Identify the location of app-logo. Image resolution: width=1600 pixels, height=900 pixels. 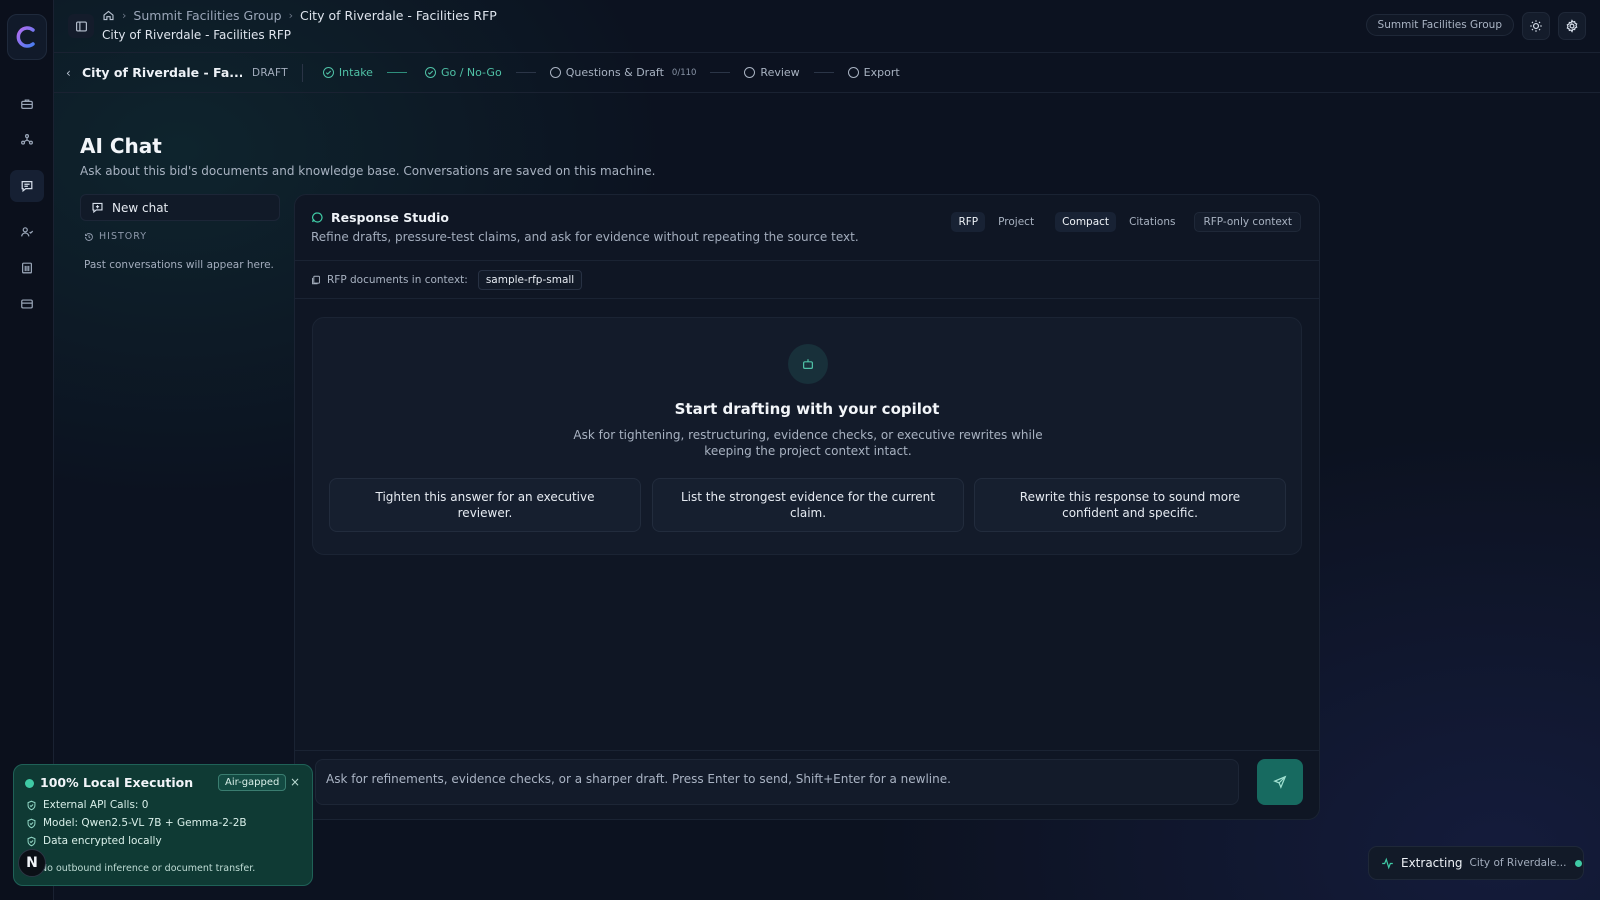
(27, 37).